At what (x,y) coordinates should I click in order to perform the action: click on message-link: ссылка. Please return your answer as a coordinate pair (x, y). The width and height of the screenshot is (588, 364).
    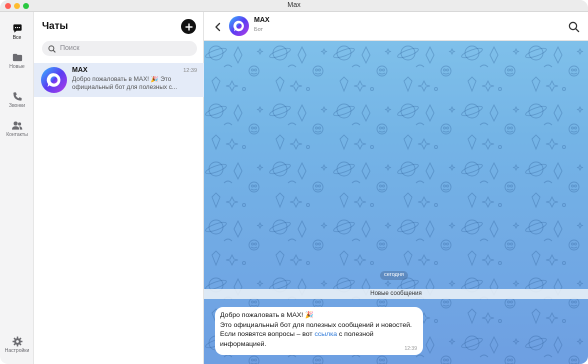
    Looking at the image, I should click on (325, 334).